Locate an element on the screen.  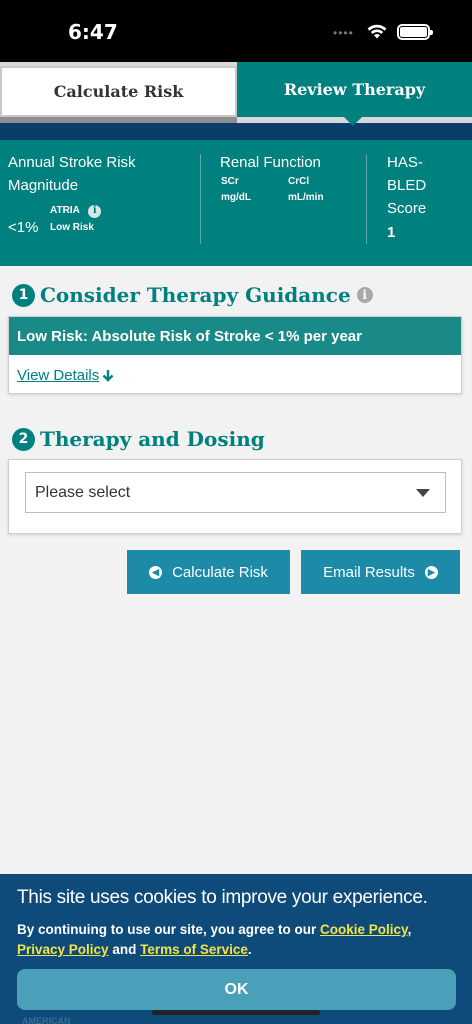
section-therapy-dosing-heading: 2 Therapy and Dosing is located at coordinates (138, 439).